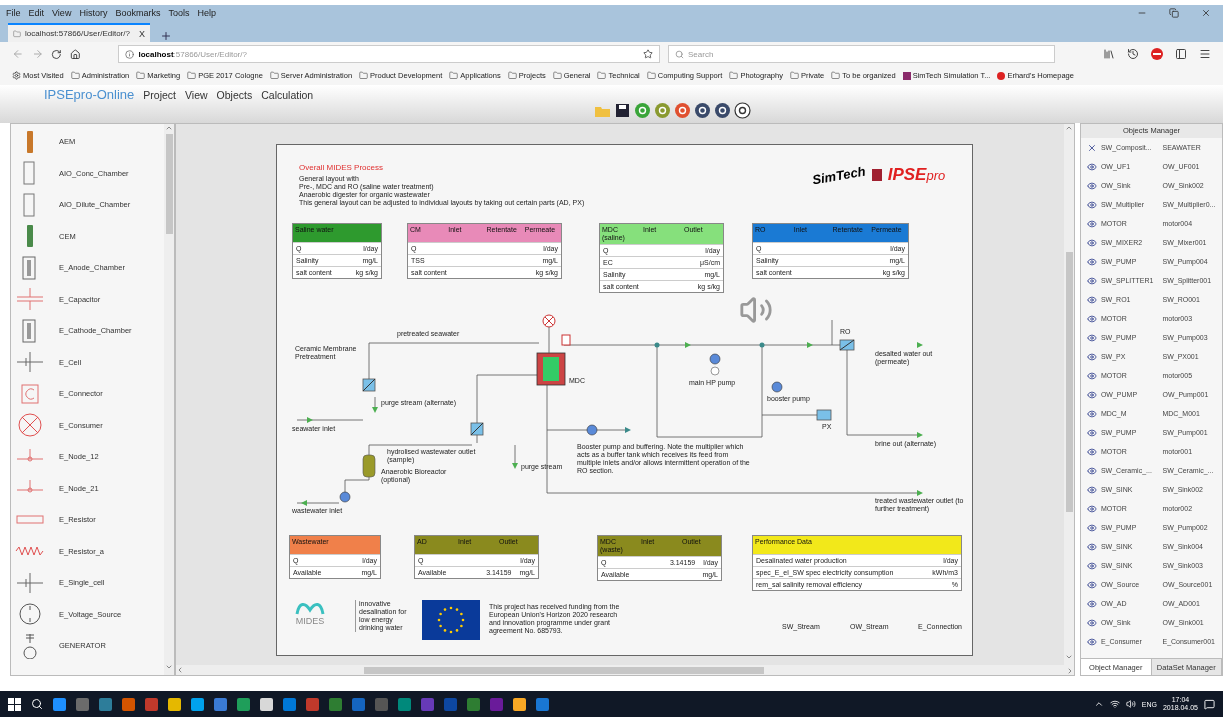  I want to click on history-icon, so click(1133, 54).